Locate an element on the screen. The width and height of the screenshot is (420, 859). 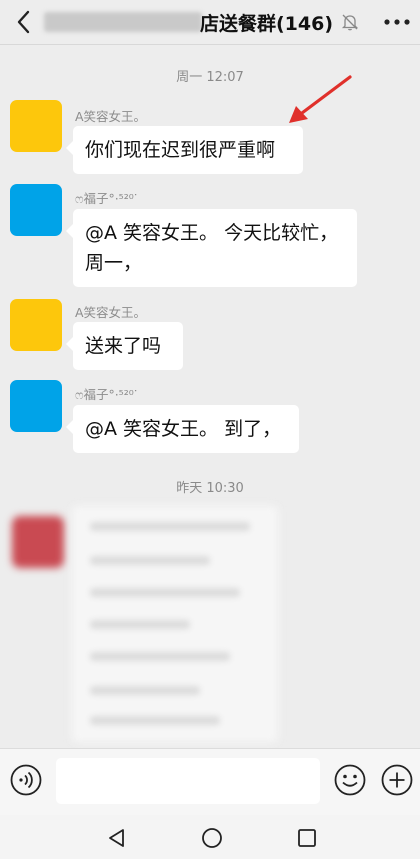
timestamp: 昨天 10:30 is located at coordinates (210, 488).